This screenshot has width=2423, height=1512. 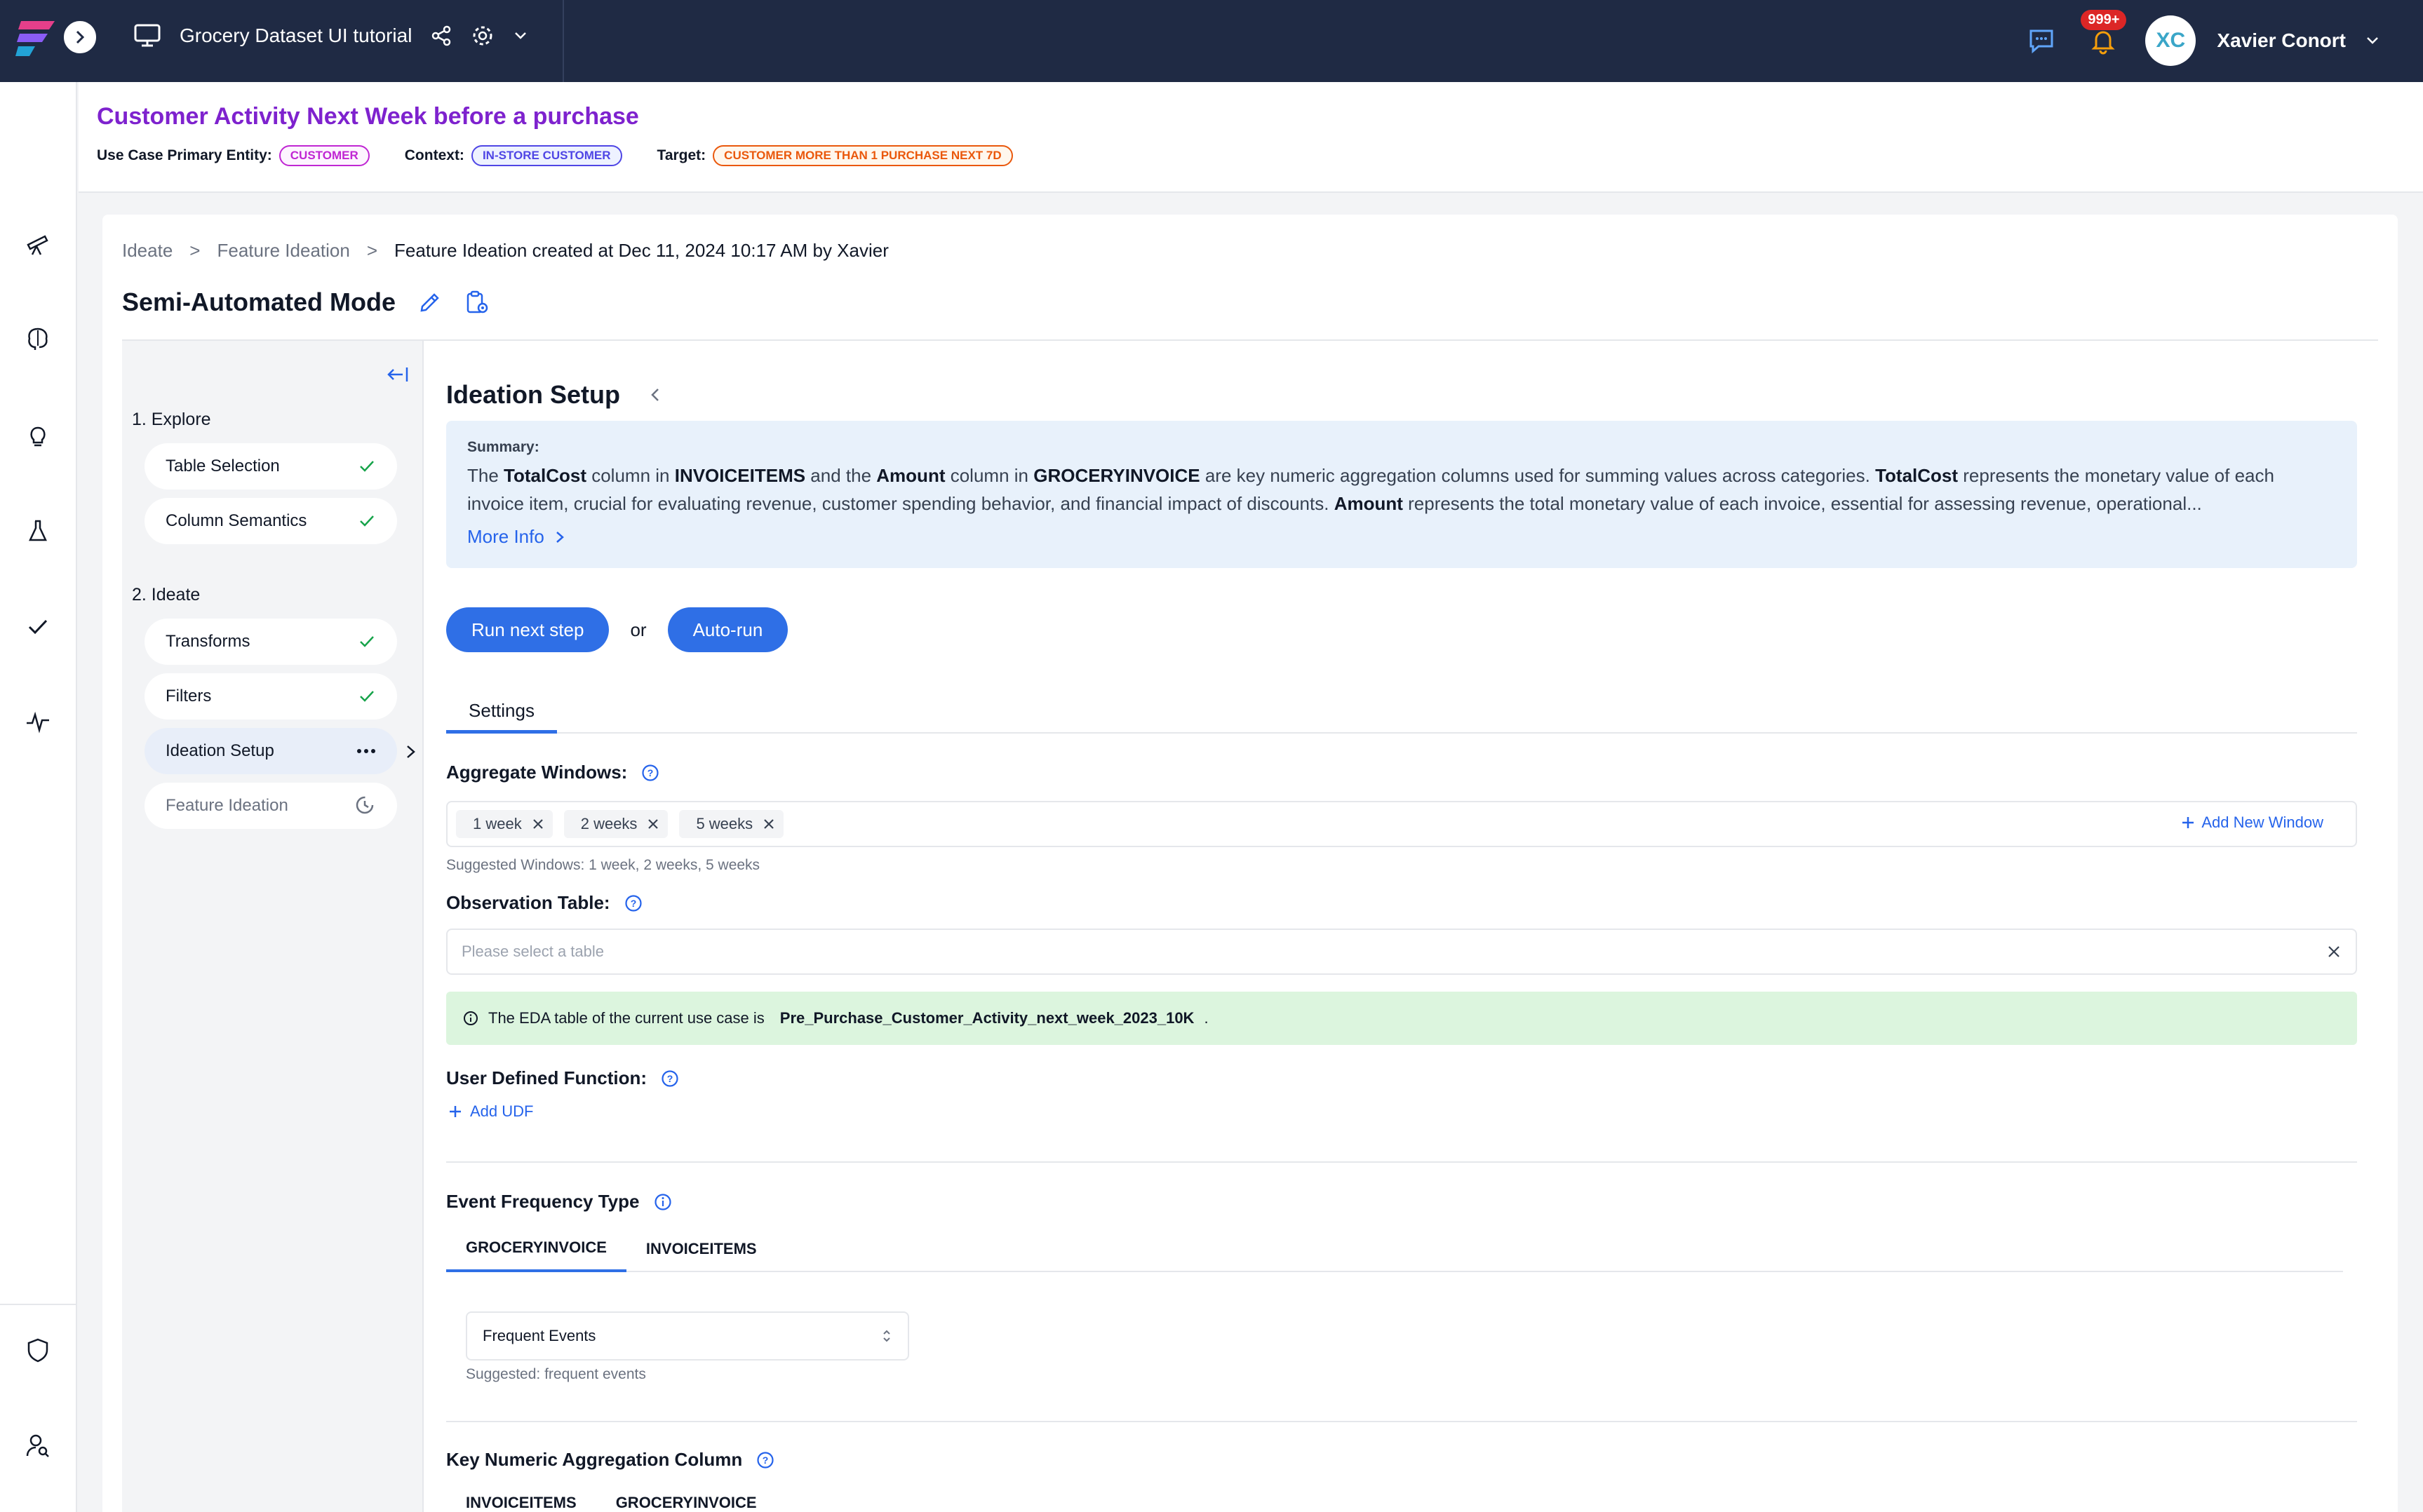 I want to click on event-frequency-tabs: GROCERYINVOICE INVOICEITEMS, so click(x=1395, y=1249).